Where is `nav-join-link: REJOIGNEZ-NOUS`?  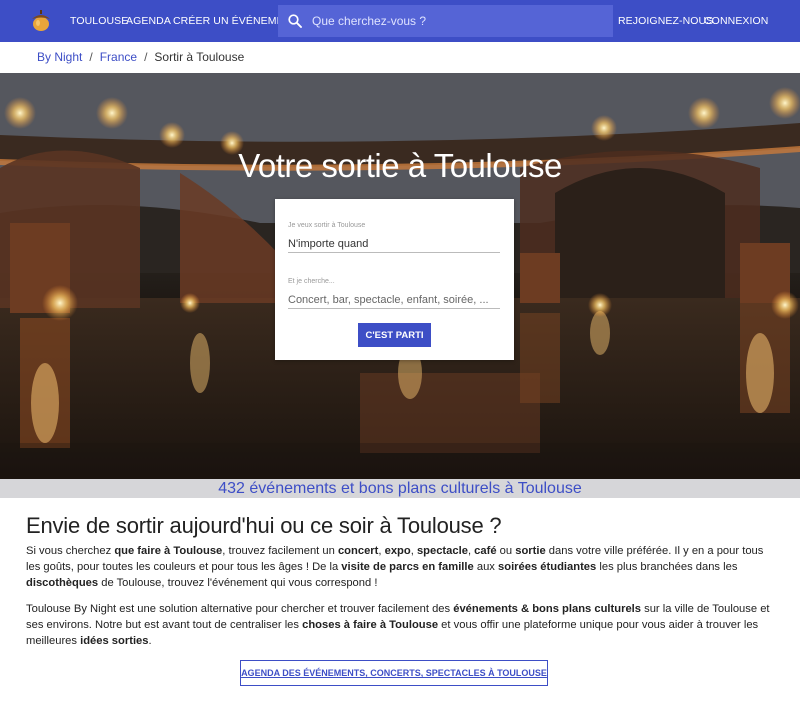 nav-join-link: REJOIGNEZ-NOUS is located at coordinates (665, 21).